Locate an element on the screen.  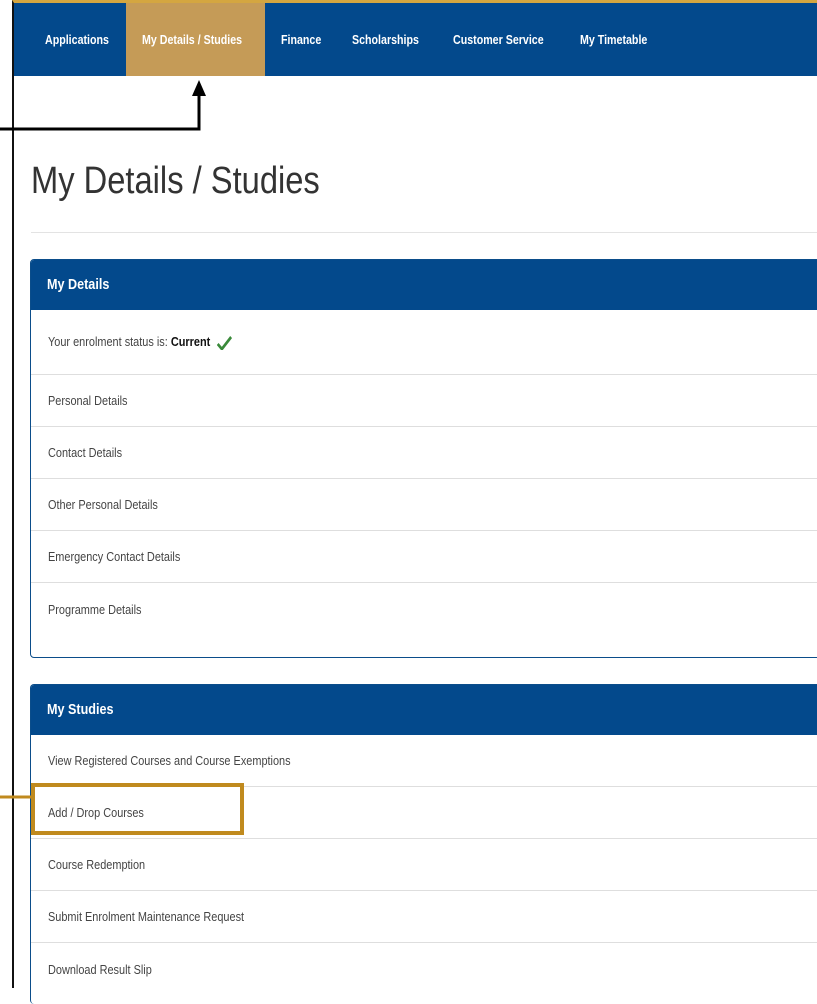
link-label: Personal Details is located at coordinates (88, 400).